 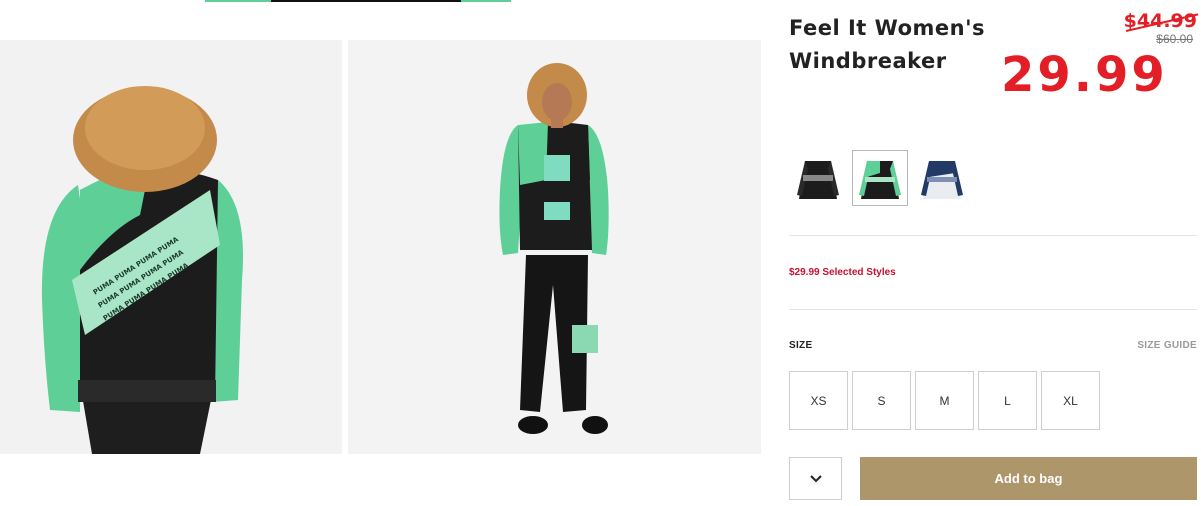 I want to click on carousel-indicator-active, so click(x=366, y=1).